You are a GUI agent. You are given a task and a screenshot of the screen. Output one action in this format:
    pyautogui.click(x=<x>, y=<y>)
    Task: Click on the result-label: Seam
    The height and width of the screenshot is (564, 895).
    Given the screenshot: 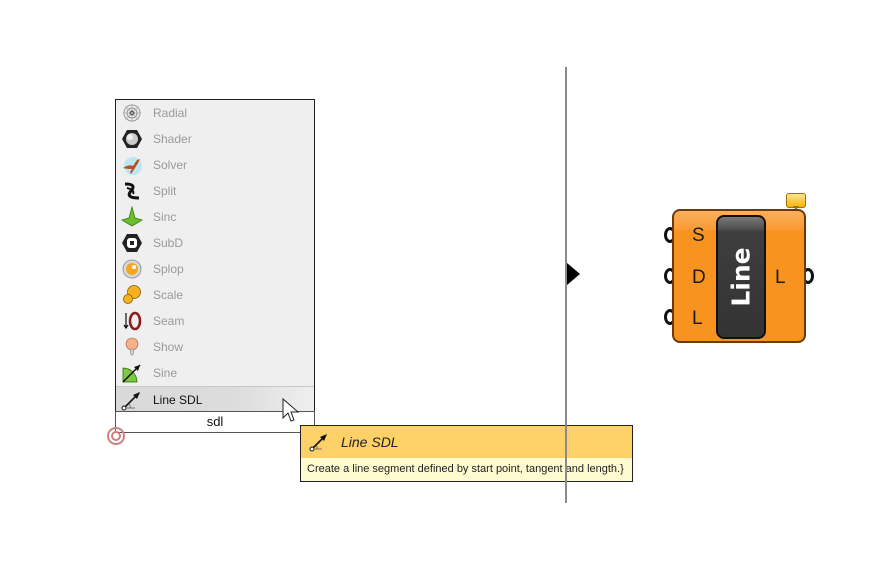 What is the action you would take?
    pyautogui.click(x=169, y=321)
    